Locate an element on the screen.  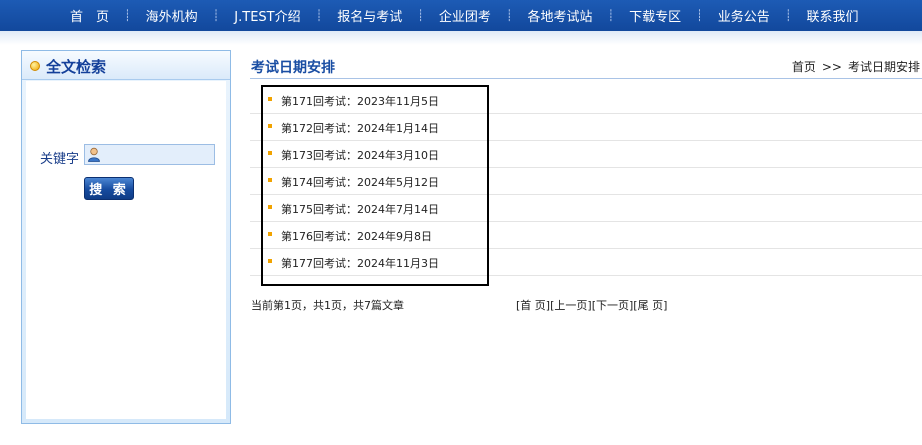
list-item: 第173回考试：2024年3月10日 is located at coordinates (586, 154).